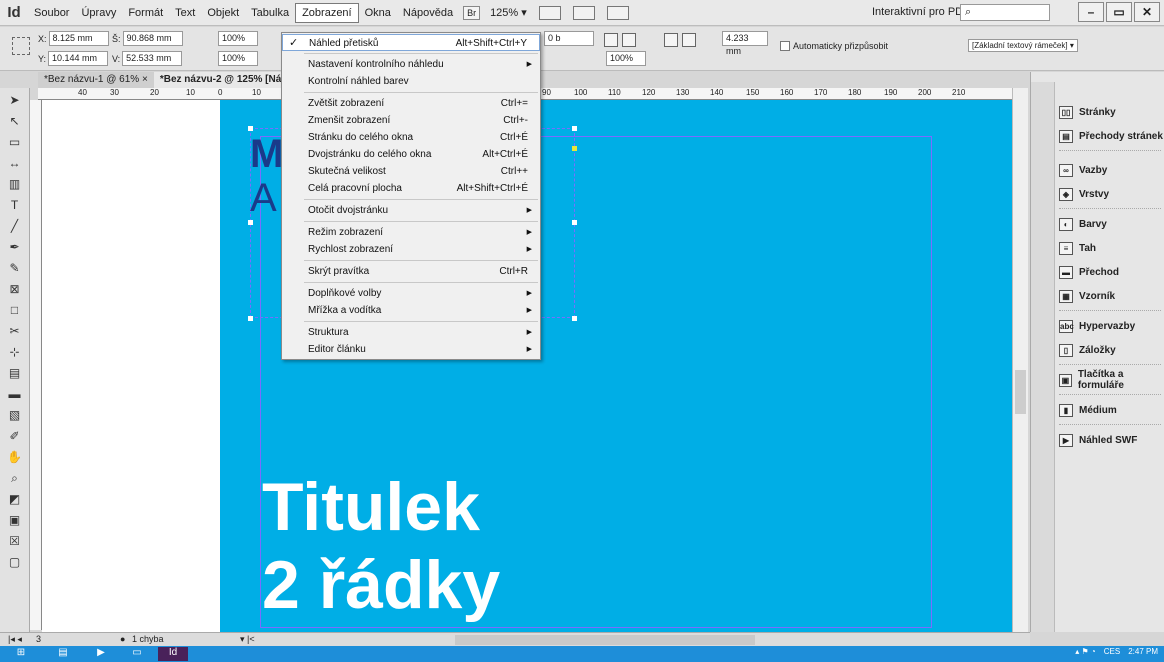 The width and height of the screenshot is (1164, 662). I want to click on panel-vzornik: ▦ Vzorník, so click(1111, 296).